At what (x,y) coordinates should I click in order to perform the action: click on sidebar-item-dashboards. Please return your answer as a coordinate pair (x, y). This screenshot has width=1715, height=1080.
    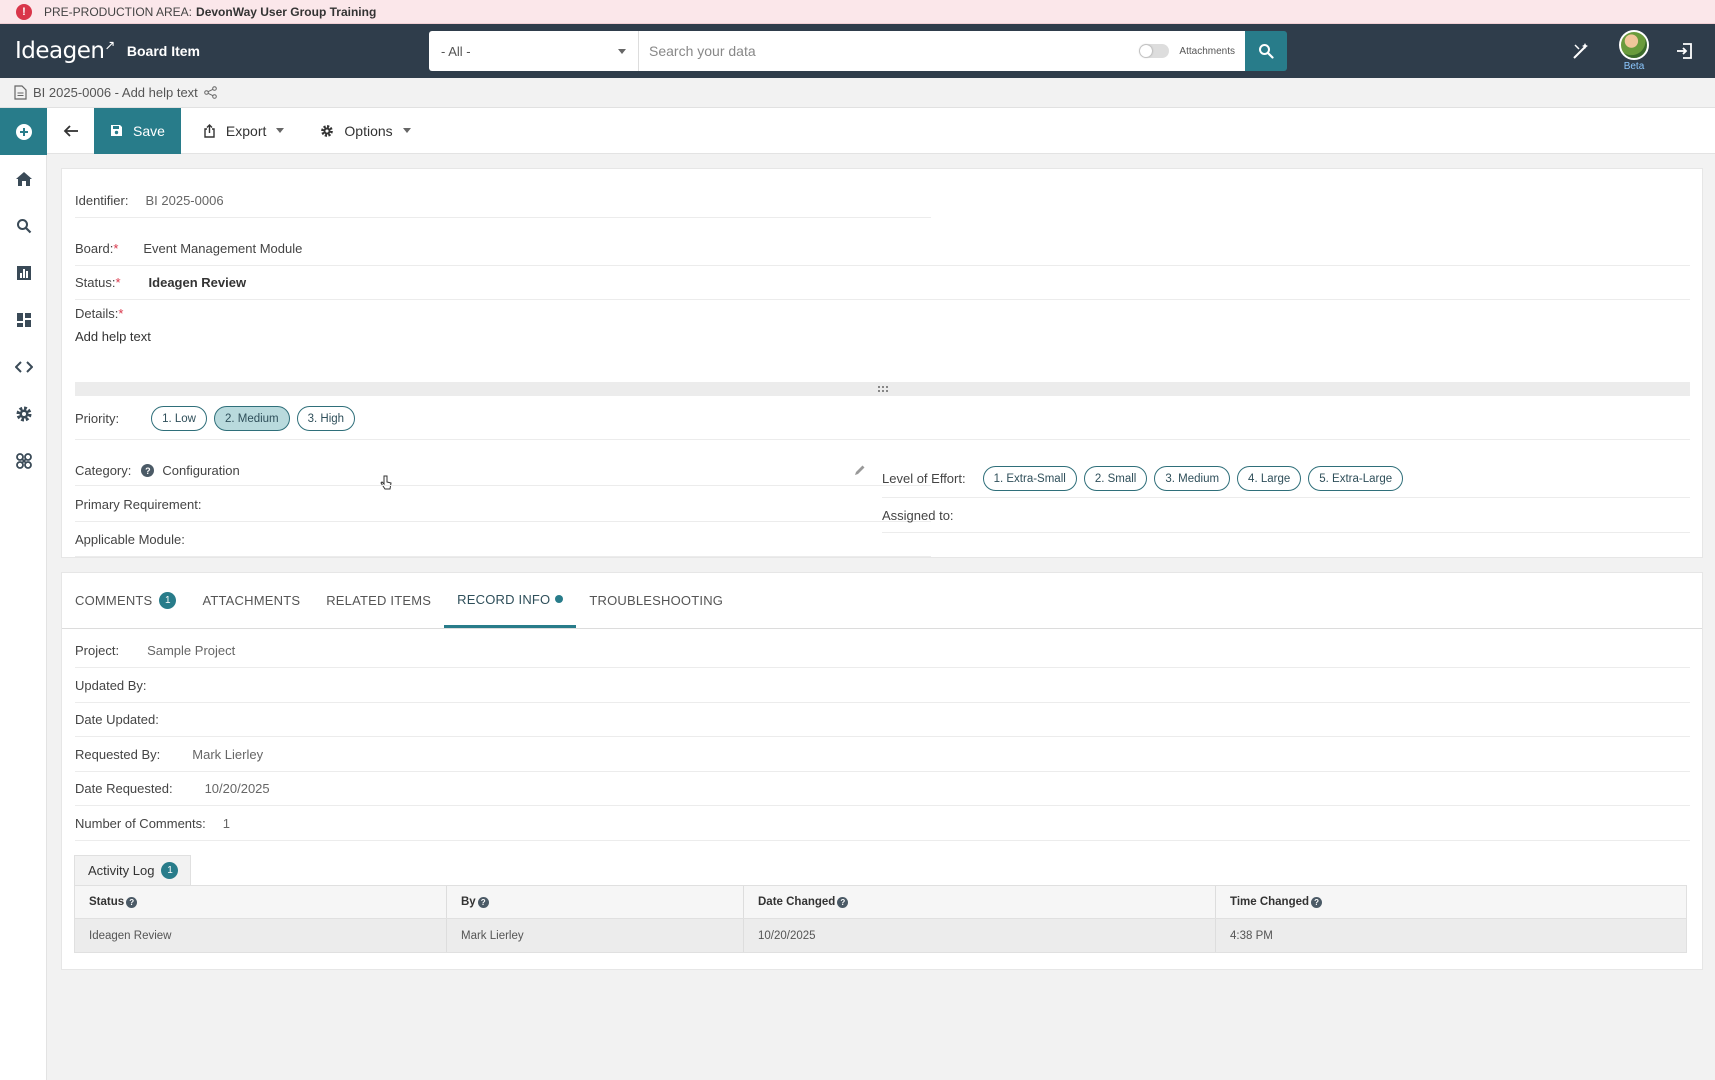
    Looking at the image, I should click on (23, 319).